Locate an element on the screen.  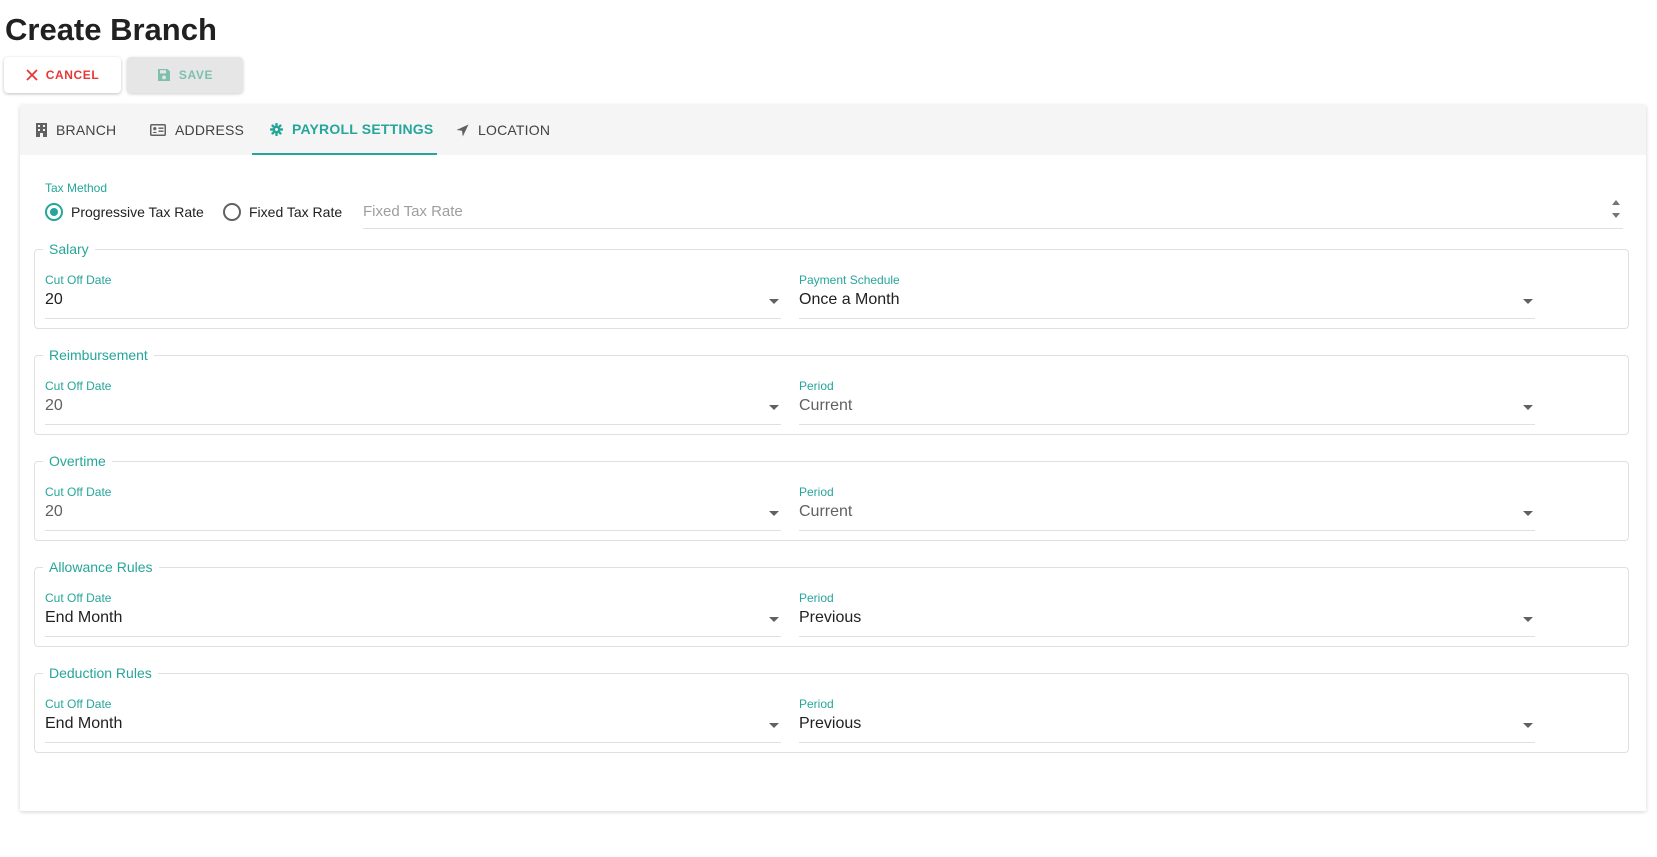
fixed-tax-rate-placeholder: Fixed Tax Rate is located at coordinates (413, 211).